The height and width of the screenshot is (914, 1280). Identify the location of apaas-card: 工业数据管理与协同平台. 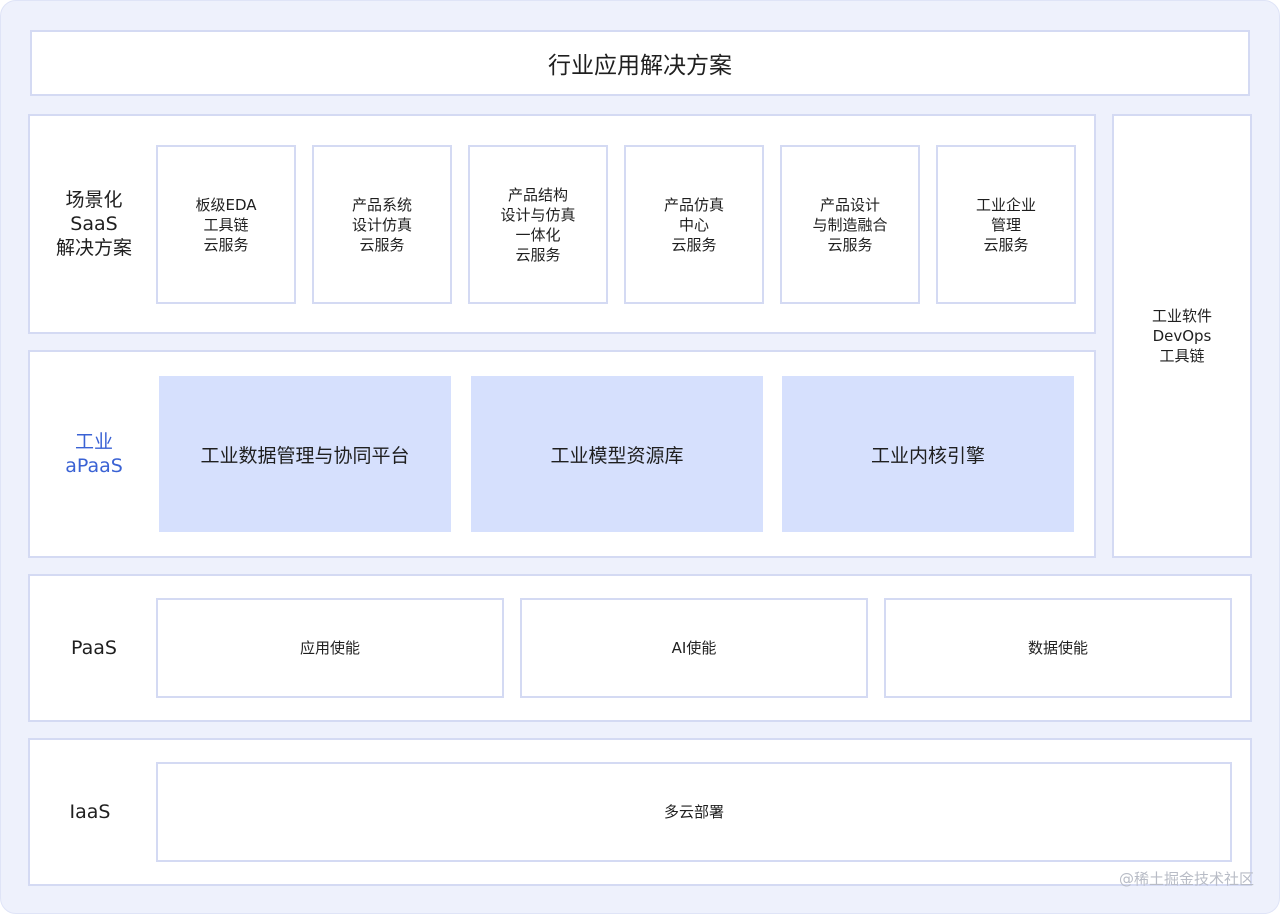
(305, 454).